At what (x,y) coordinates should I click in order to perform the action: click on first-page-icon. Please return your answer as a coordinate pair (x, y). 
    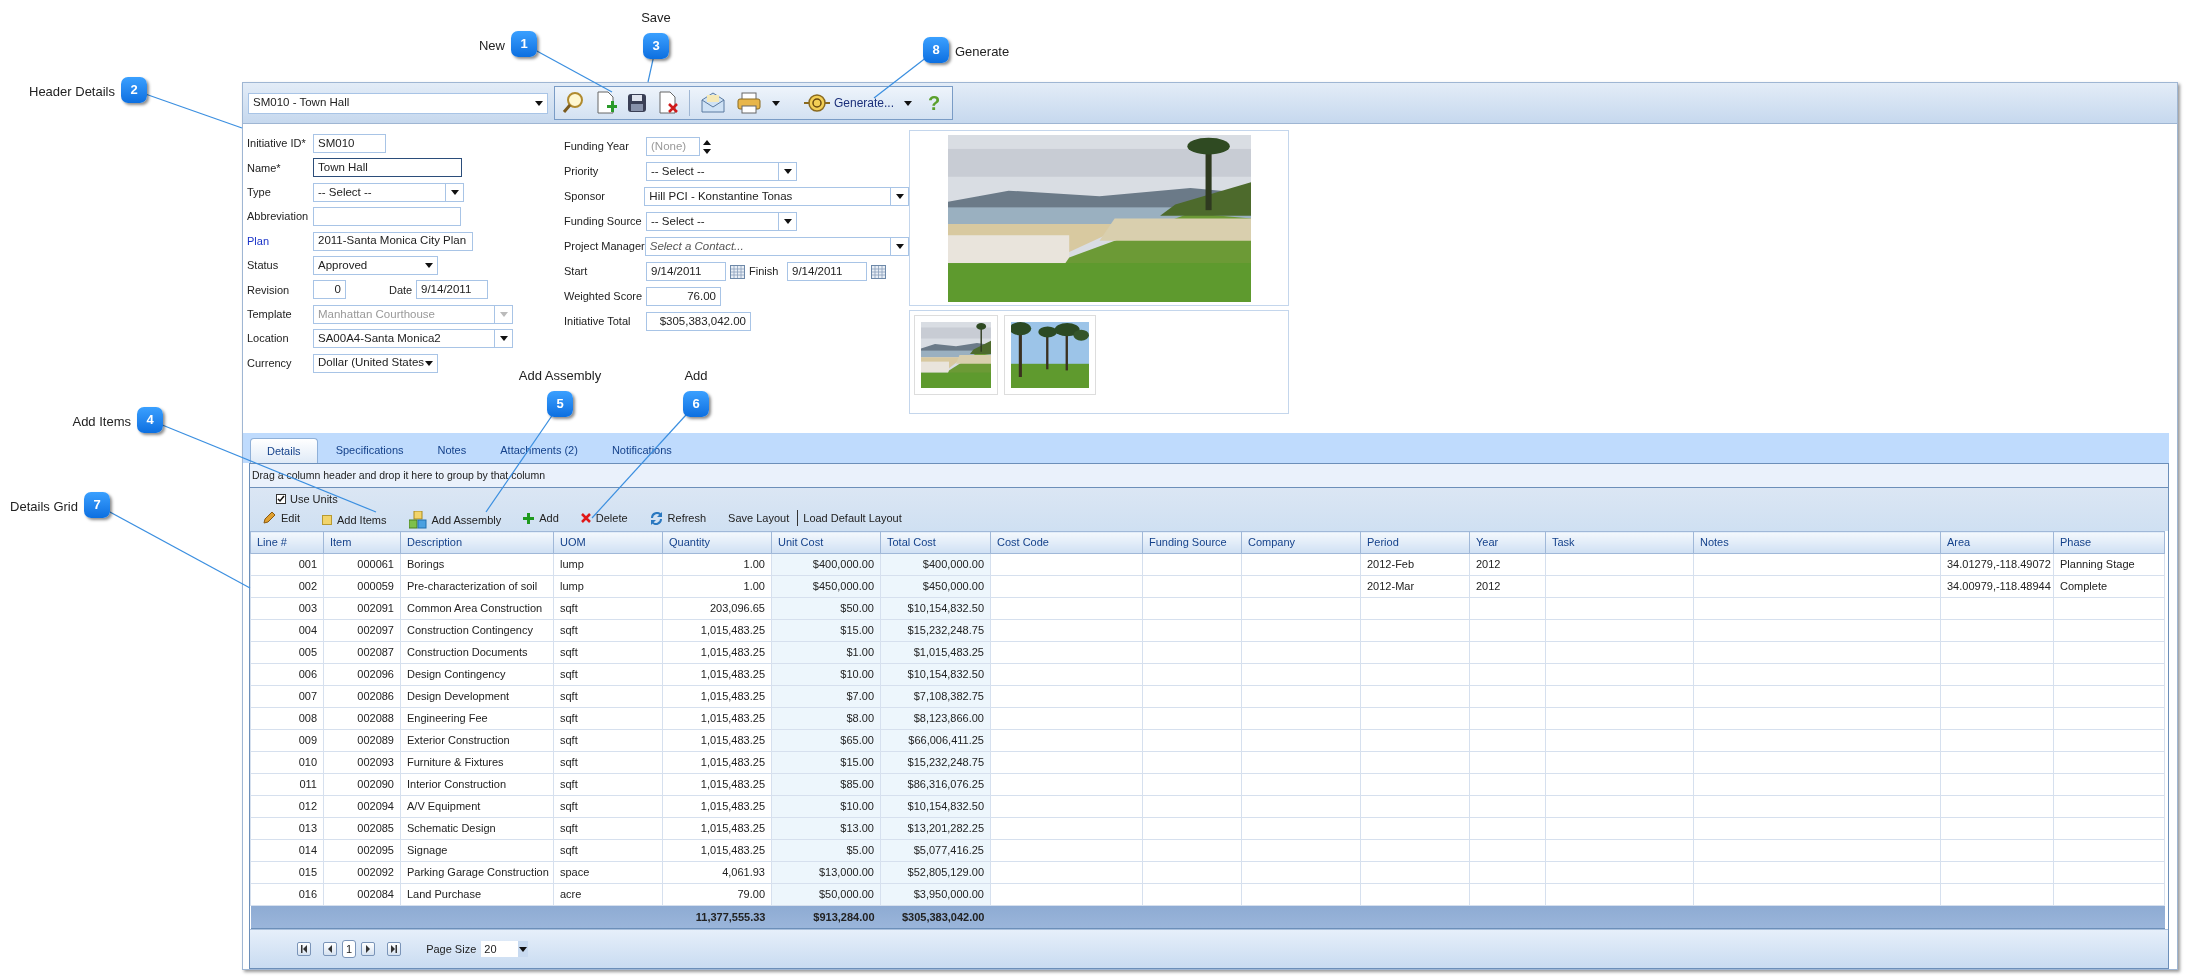
    Looking at the image, I should click on (304, 949).